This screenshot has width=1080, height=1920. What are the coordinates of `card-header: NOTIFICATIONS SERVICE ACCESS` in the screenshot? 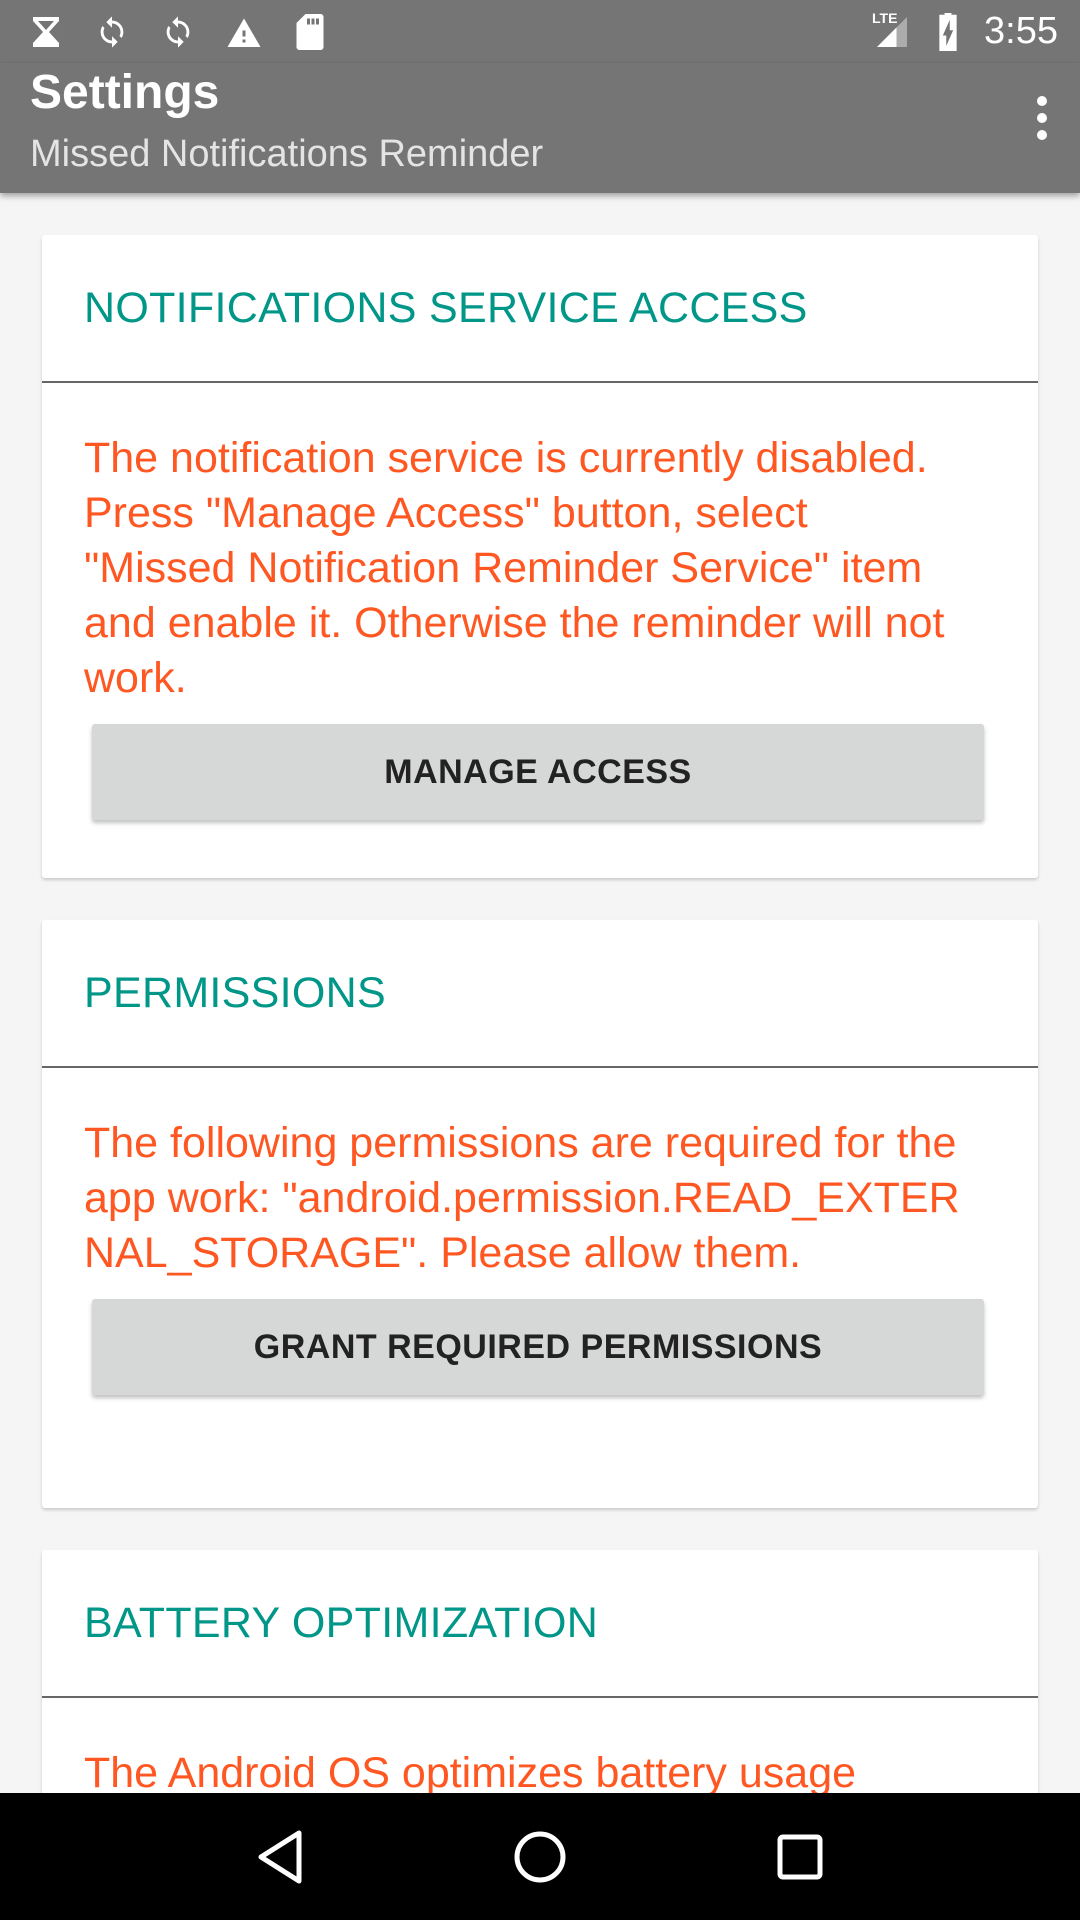 It's located at (540, 309).